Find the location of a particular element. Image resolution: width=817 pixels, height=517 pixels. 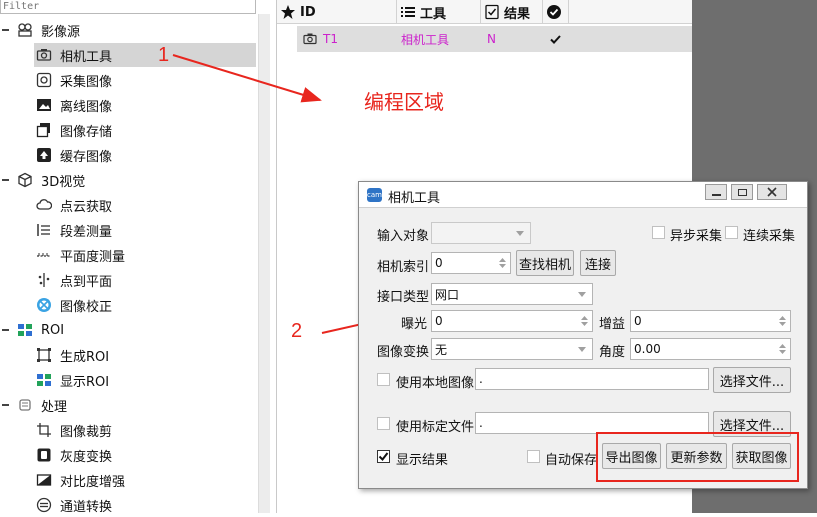

tree-group-processing: 处理 is located at coordinates (33, 405).